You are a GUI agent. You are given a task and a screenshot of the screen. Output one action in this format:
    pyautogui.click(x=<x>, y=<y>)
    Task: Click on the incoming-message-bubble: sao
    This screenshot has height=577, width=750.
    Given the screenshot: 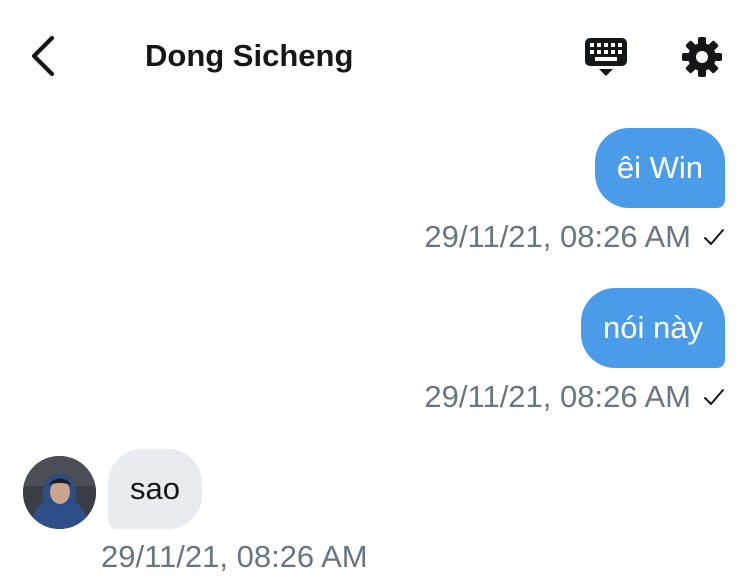 What is the action you would take?
    pyautogui.click(x=155, y=489)
    